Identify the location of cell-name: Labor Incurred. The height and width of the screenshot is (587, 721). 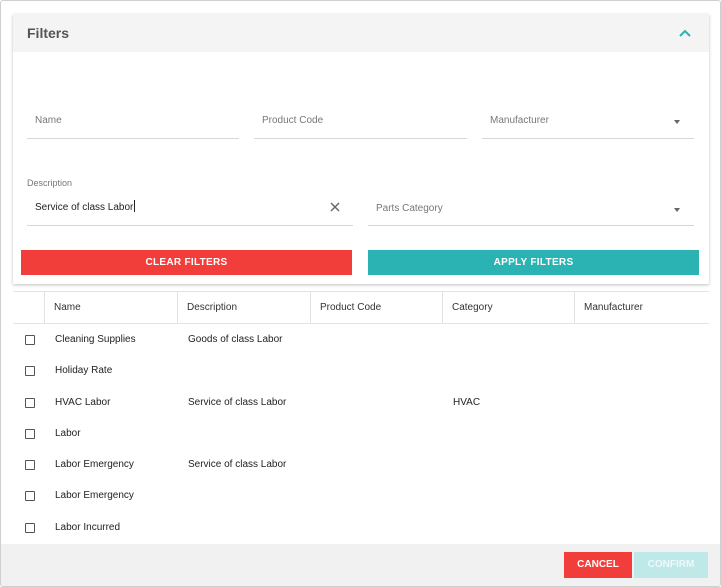
(88, 527).